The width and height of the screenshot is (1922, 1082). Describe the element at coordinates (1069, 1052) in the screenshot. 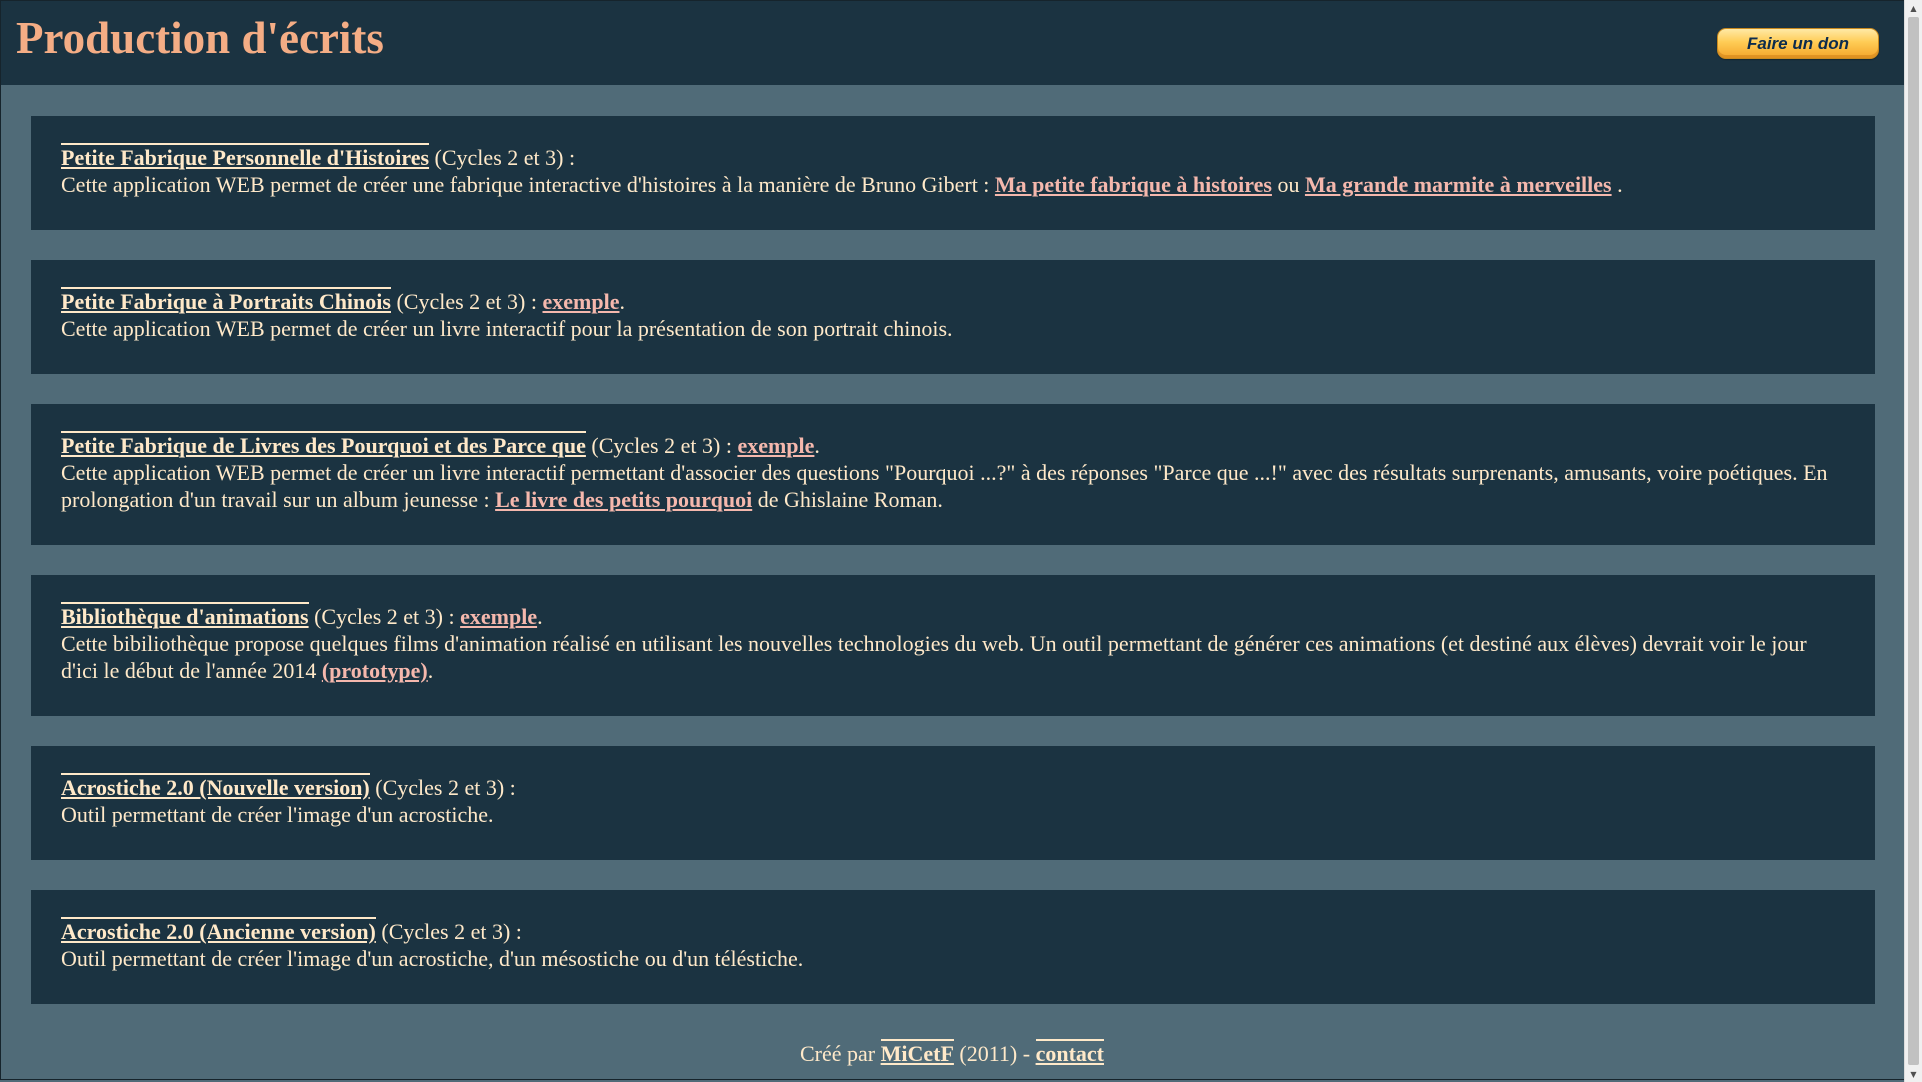

I see `contact-link: contact` at that location.